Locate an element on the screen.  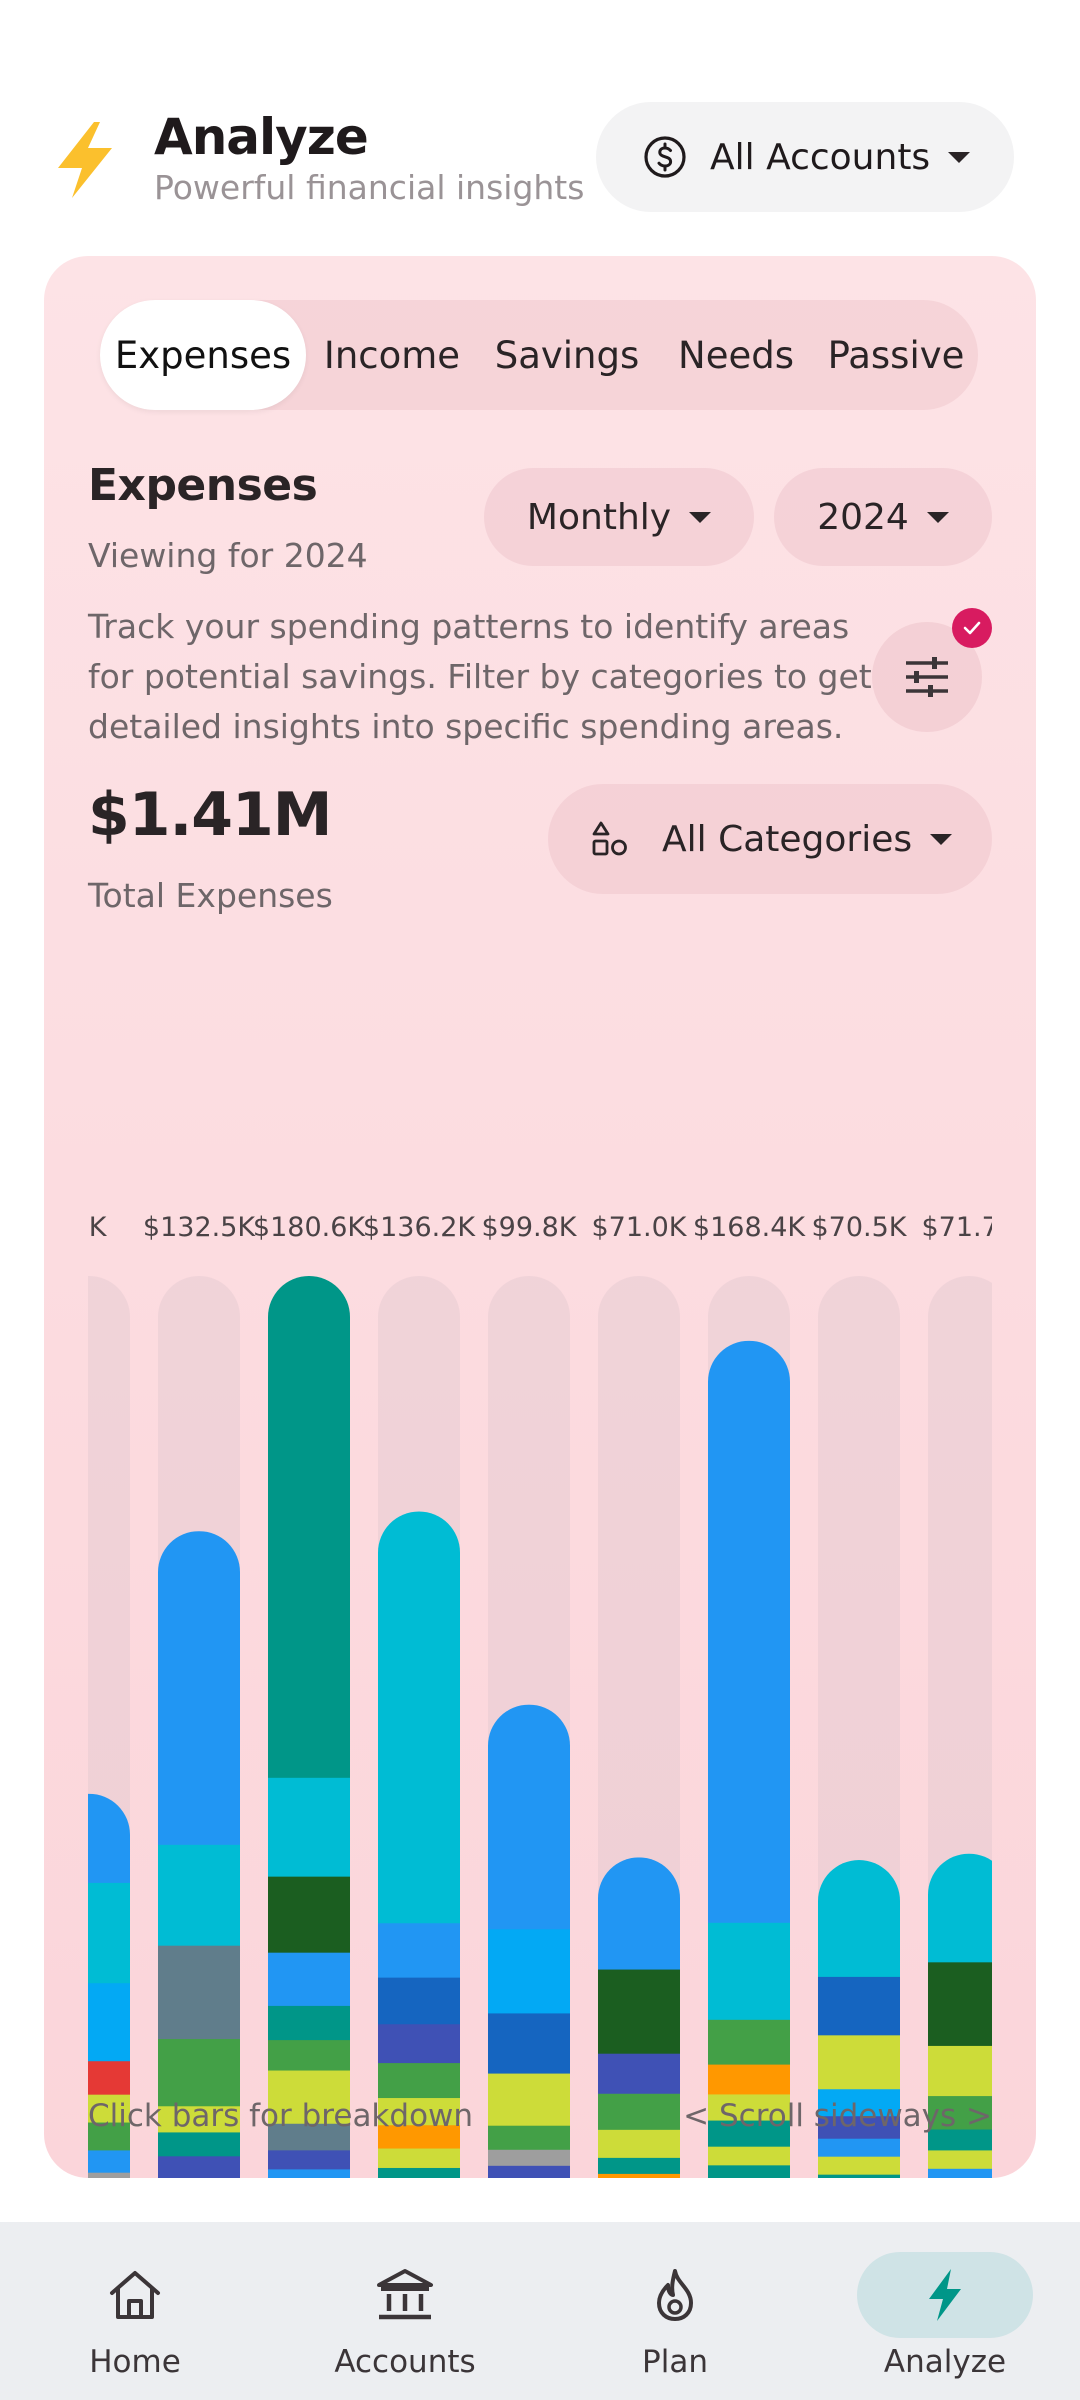
tab-savings: Savings is located at coordinates (567, 355).